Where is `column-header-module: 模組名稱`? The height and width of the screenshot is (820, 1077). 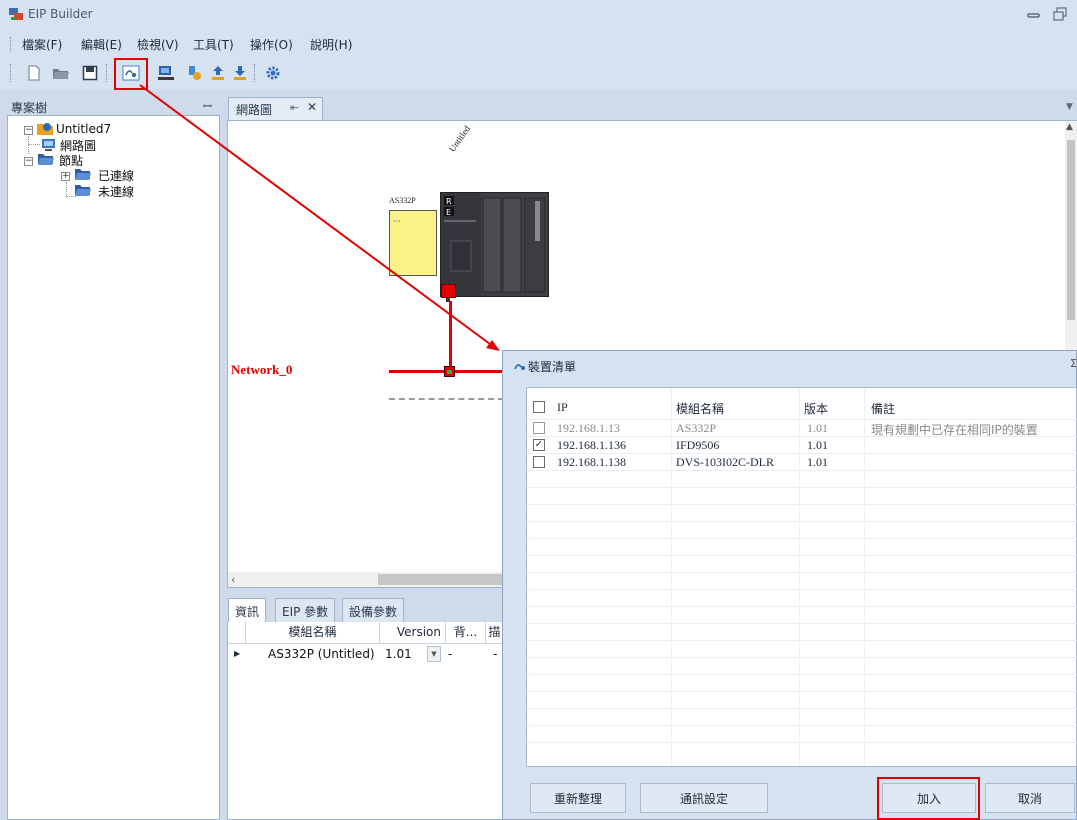
column-header-module: 模組名稱 is located at coordinates (700, 409).